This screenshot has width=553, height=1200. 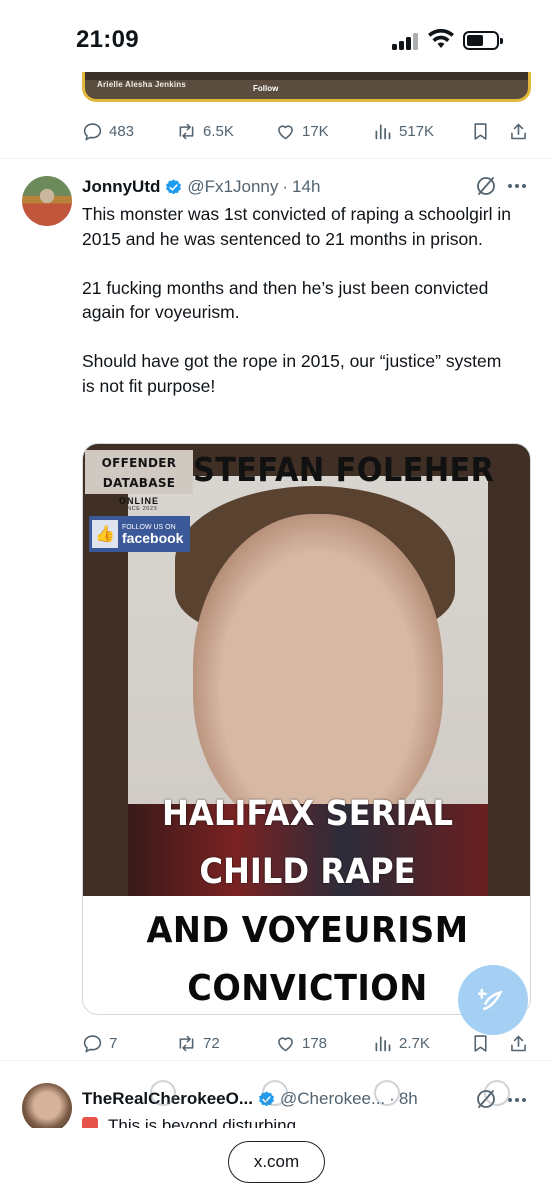 I want to click on fb-name: facebook, so click(x=153, y=537).